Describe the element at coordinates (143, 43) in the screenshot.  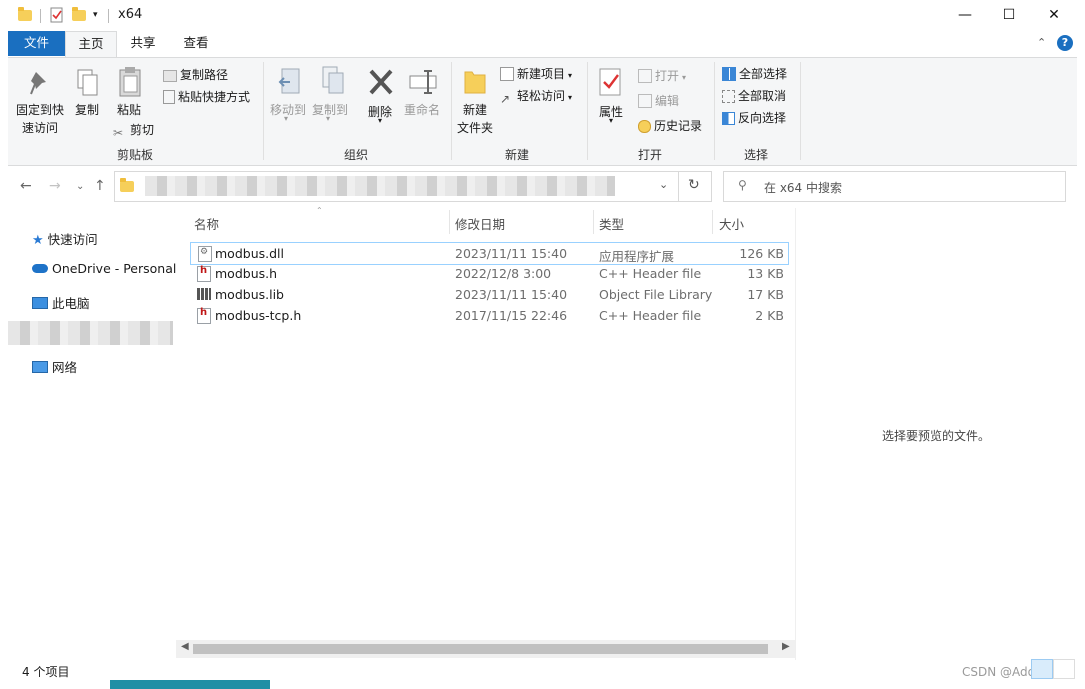
I see `tab-share: 共享` at that location.